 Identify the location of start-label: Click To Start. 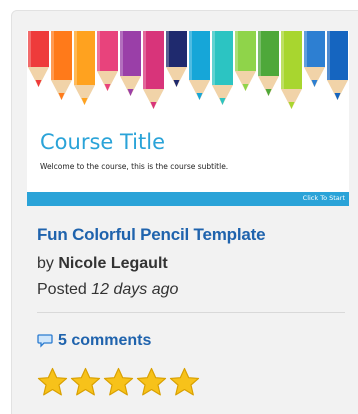
(323, 198).